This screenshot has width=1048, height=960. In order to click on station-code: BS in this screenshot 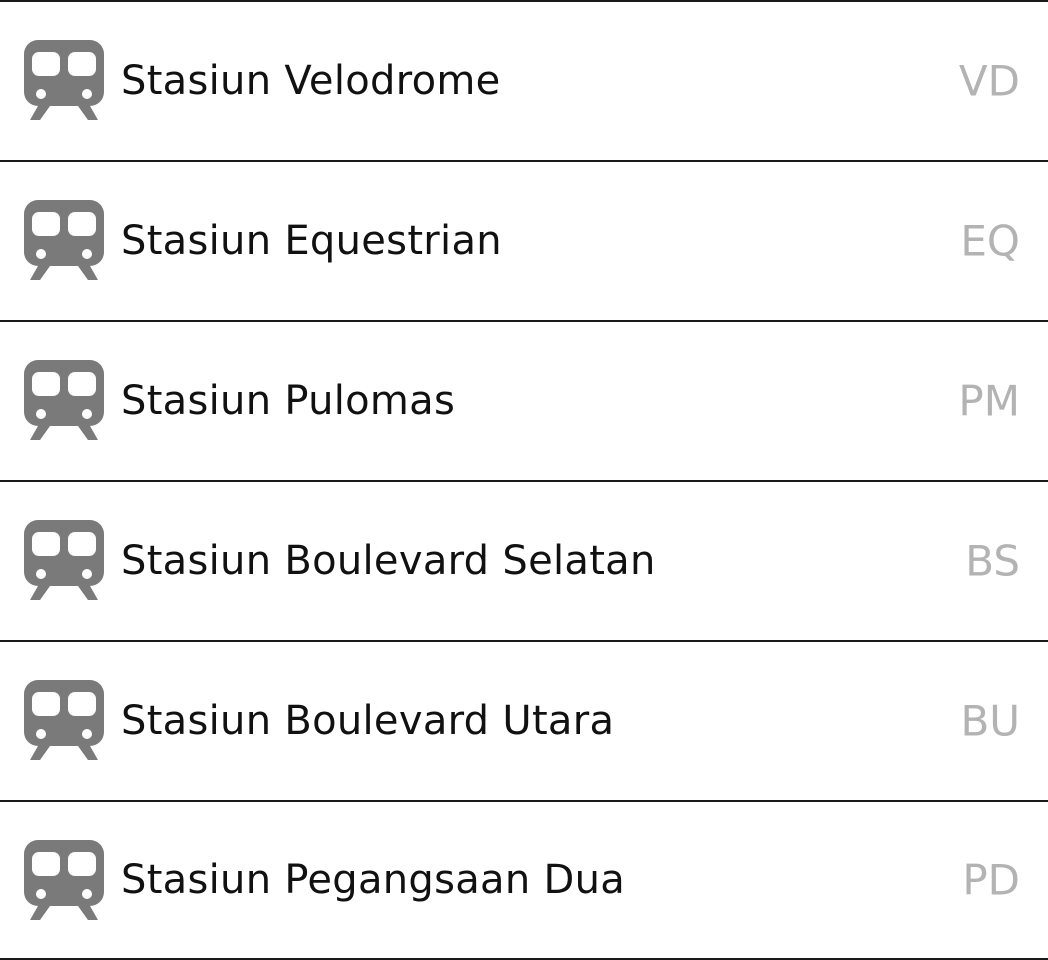, I will do `click(992, 561)`.